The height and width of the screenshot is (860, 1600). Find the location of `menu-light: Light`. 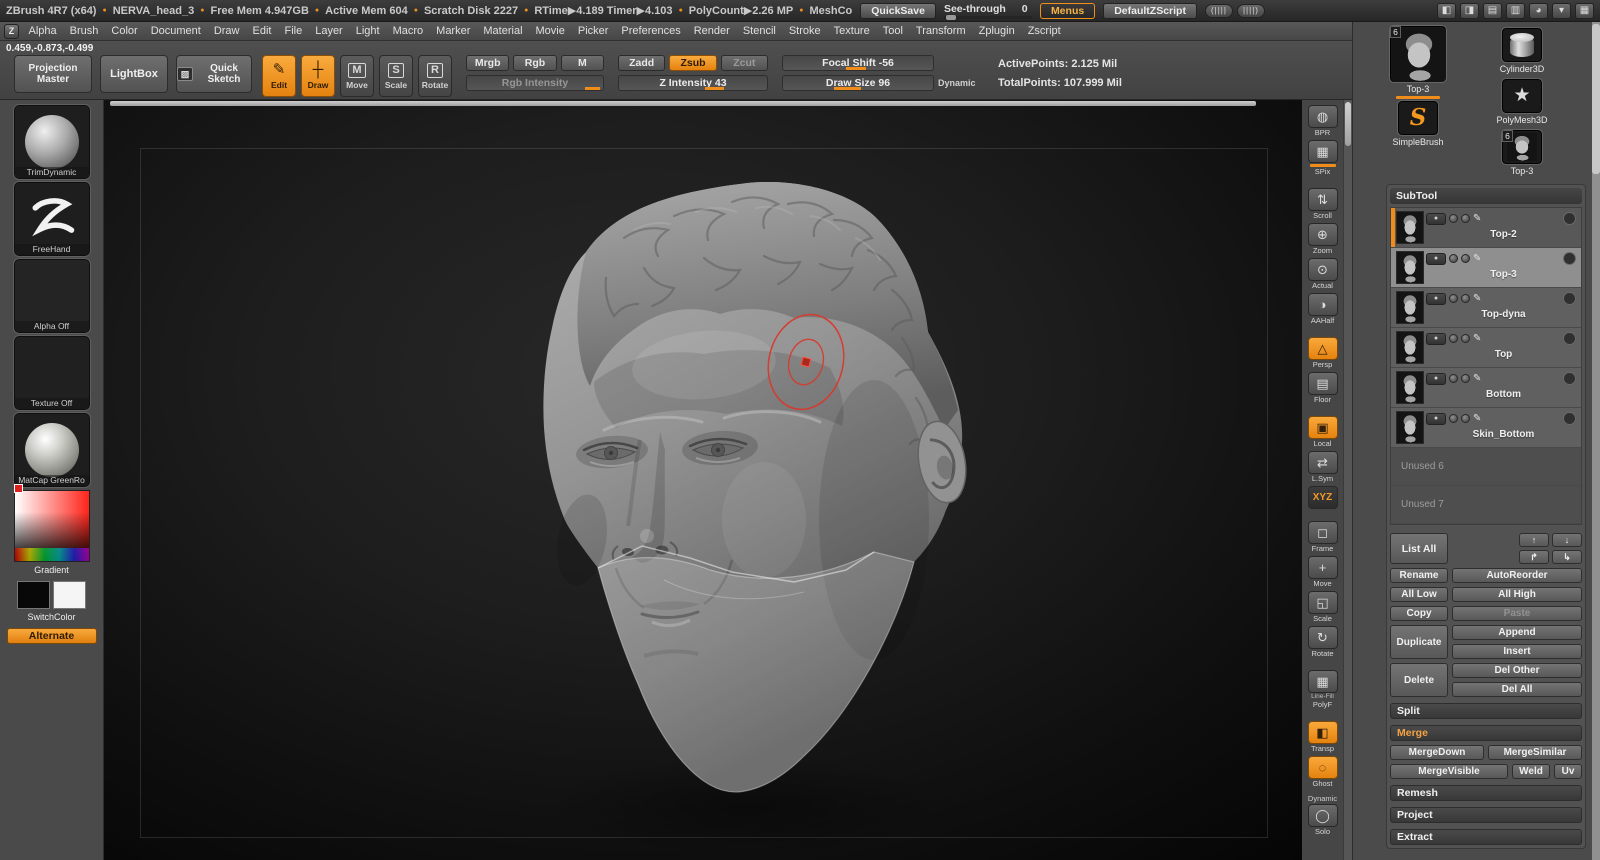

menu-light: Light is located at coordinates (367, 31).